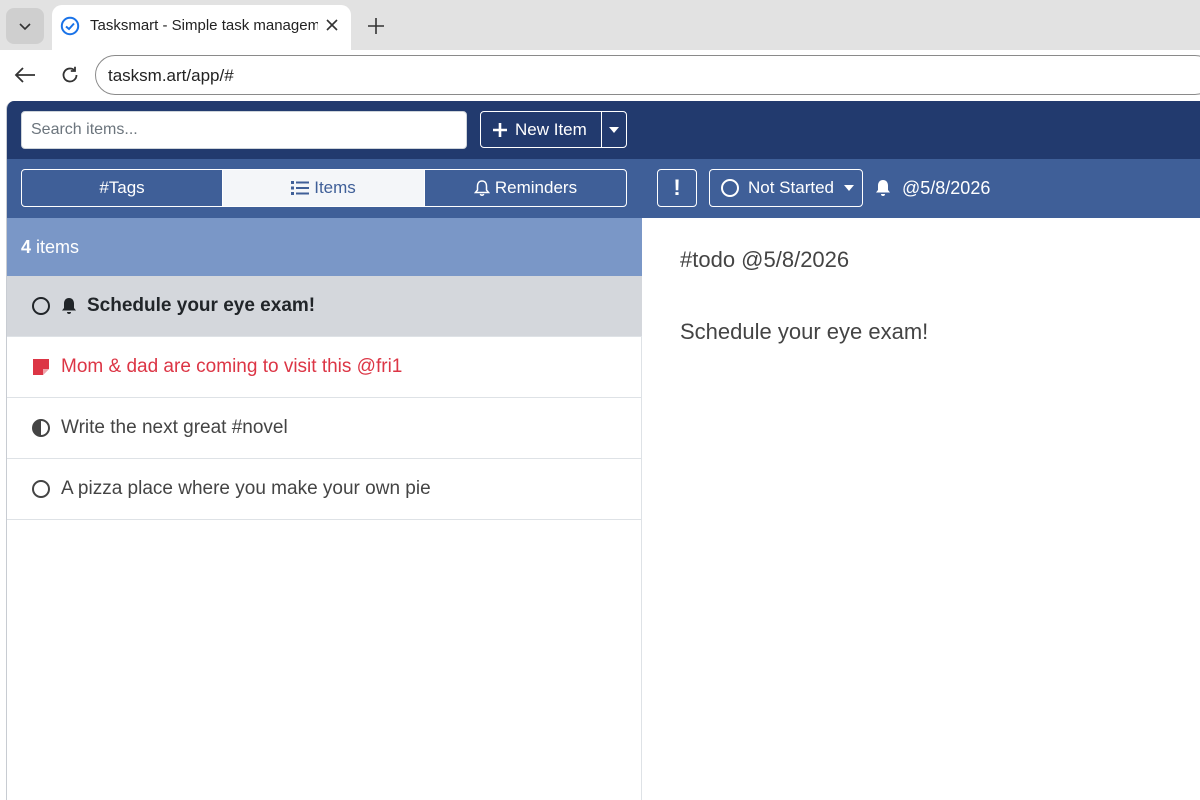 This screenshot has height=800, width=1200. What do you see at coordinates (201, 305) in the screenshot?
I see `list-item-text: Schedule your eye exam!` at bounding box center [201, 305].